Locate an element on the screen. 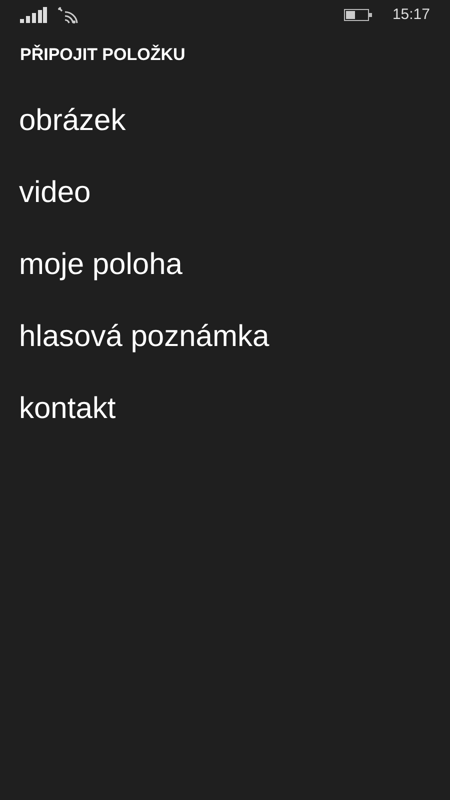 This screenshot has height=800, width=450. menu-item: video is located at coordinates (55, 193).